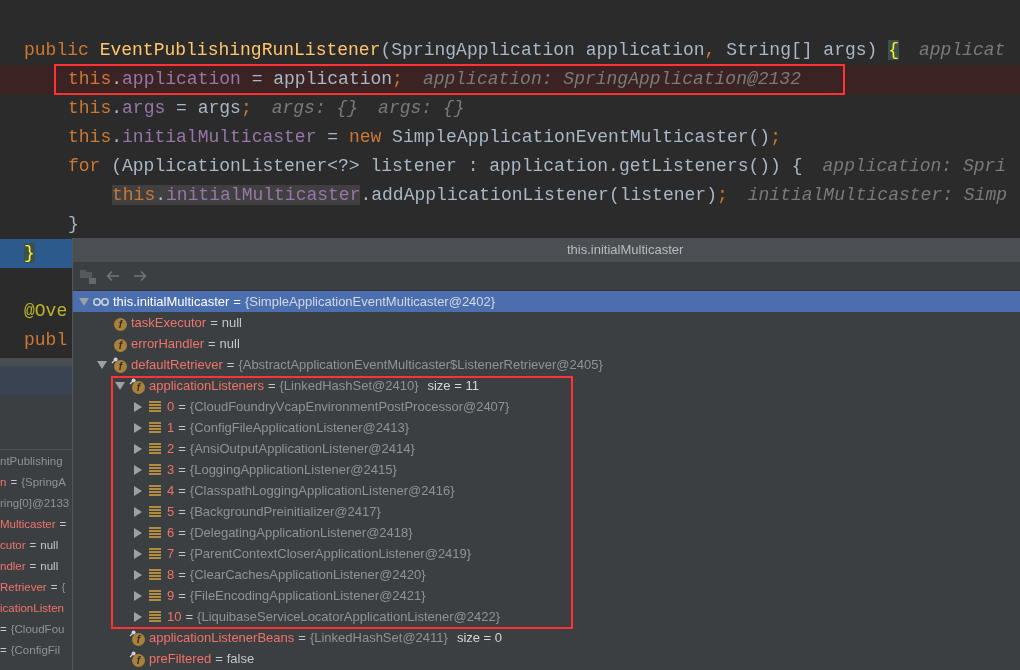 The image size is (1020, 670). I want to click on glasses-icon, so click(101, 301).